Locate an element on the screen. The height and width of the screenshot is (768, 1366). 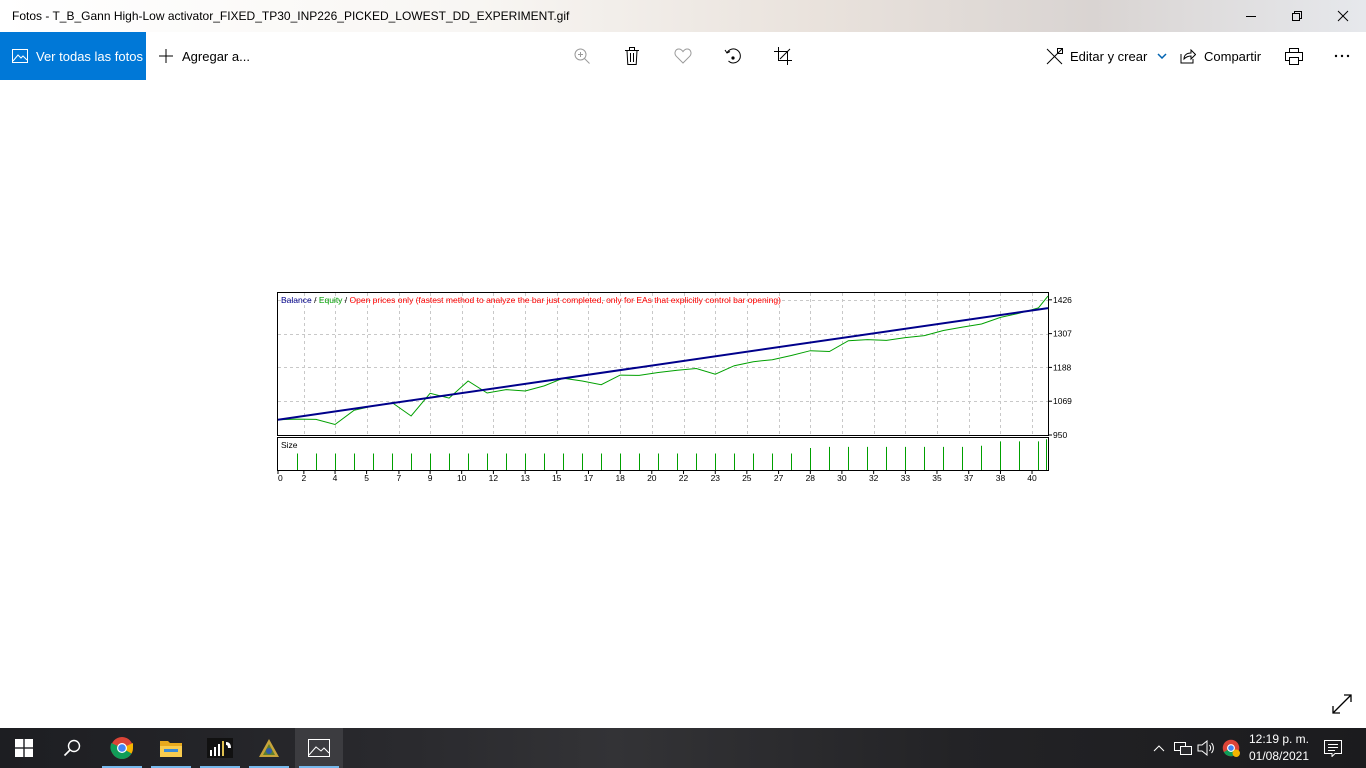
x-tick-label: 15 is located at coordinates (557, 478).